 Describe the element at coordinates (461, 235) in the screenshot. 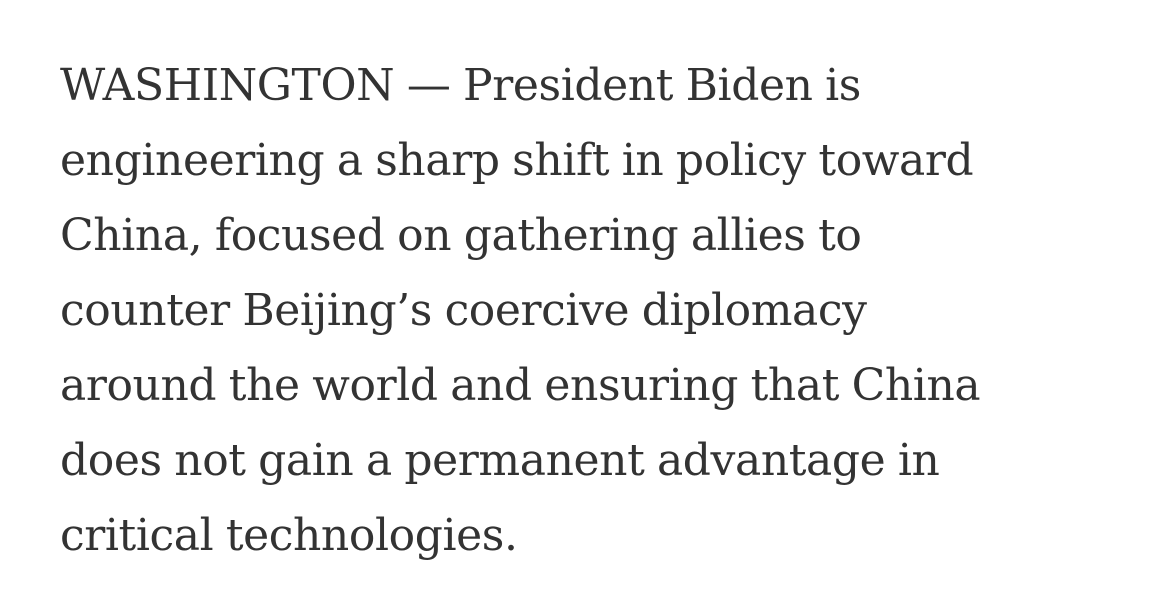

I see `paragraph-line: China, focused on gathering allies to` at that location.